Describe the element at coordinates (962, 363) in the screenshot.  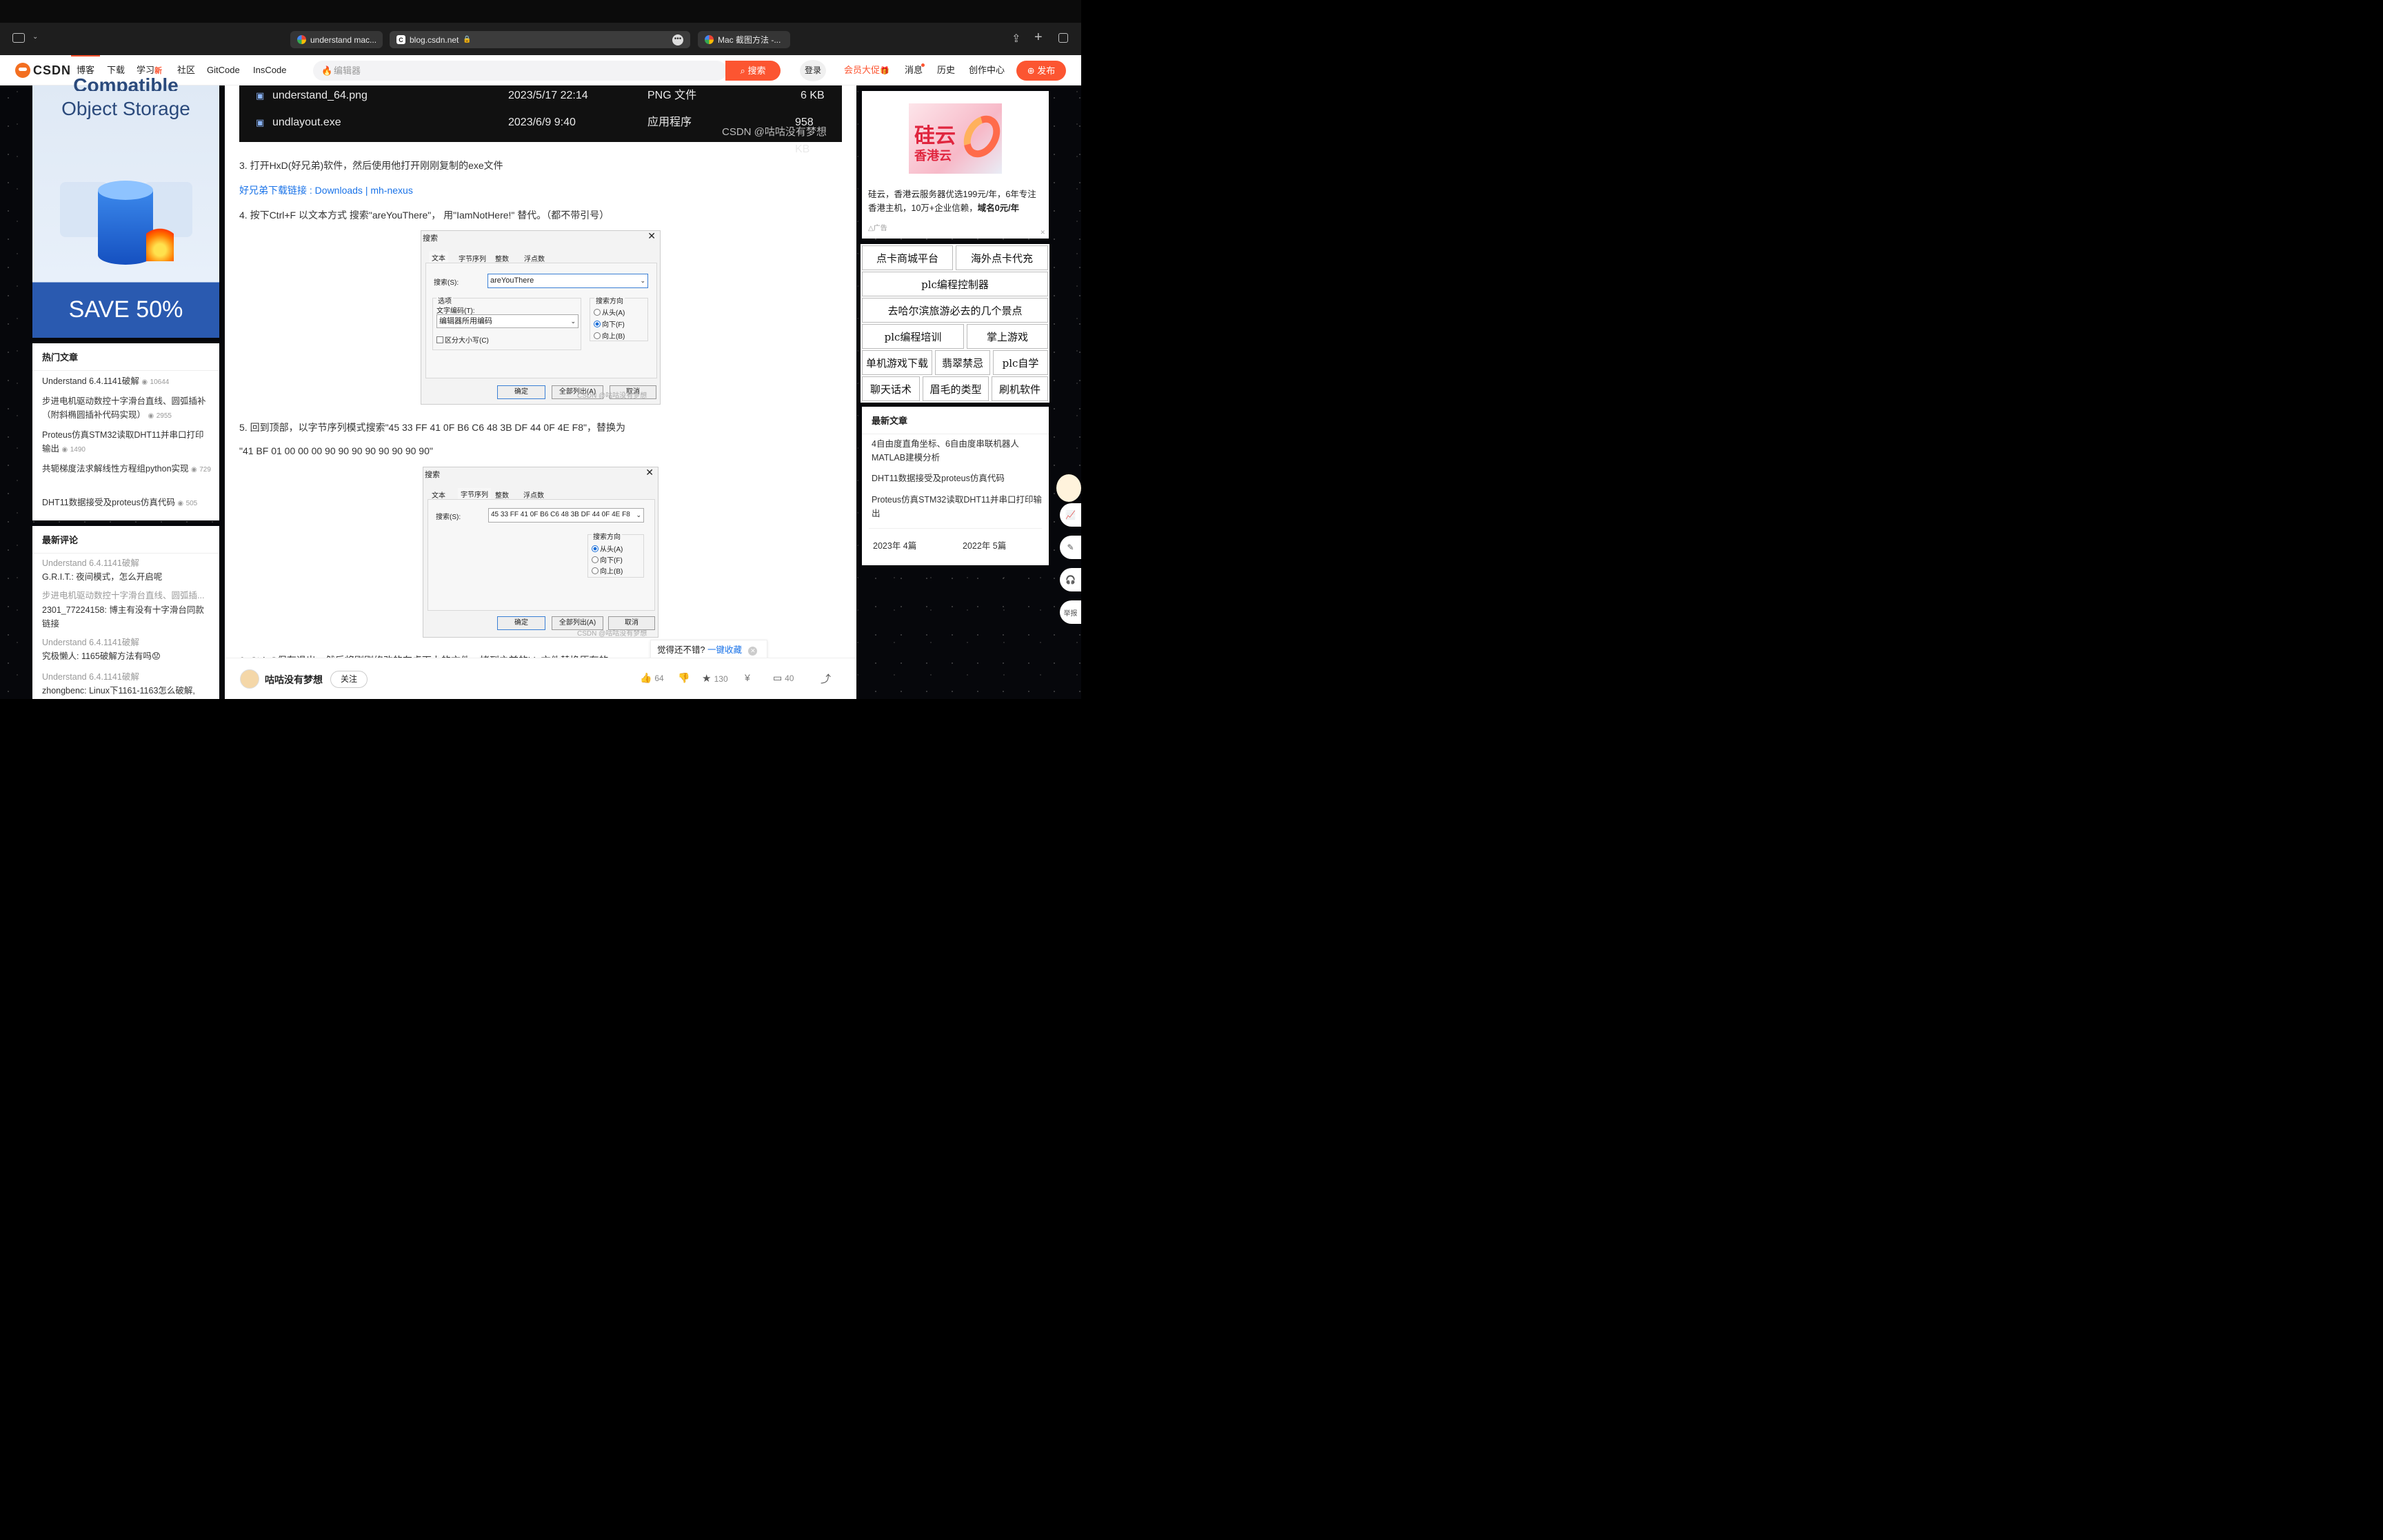
I see `tag-item: 翡翠禁忌` at that location.